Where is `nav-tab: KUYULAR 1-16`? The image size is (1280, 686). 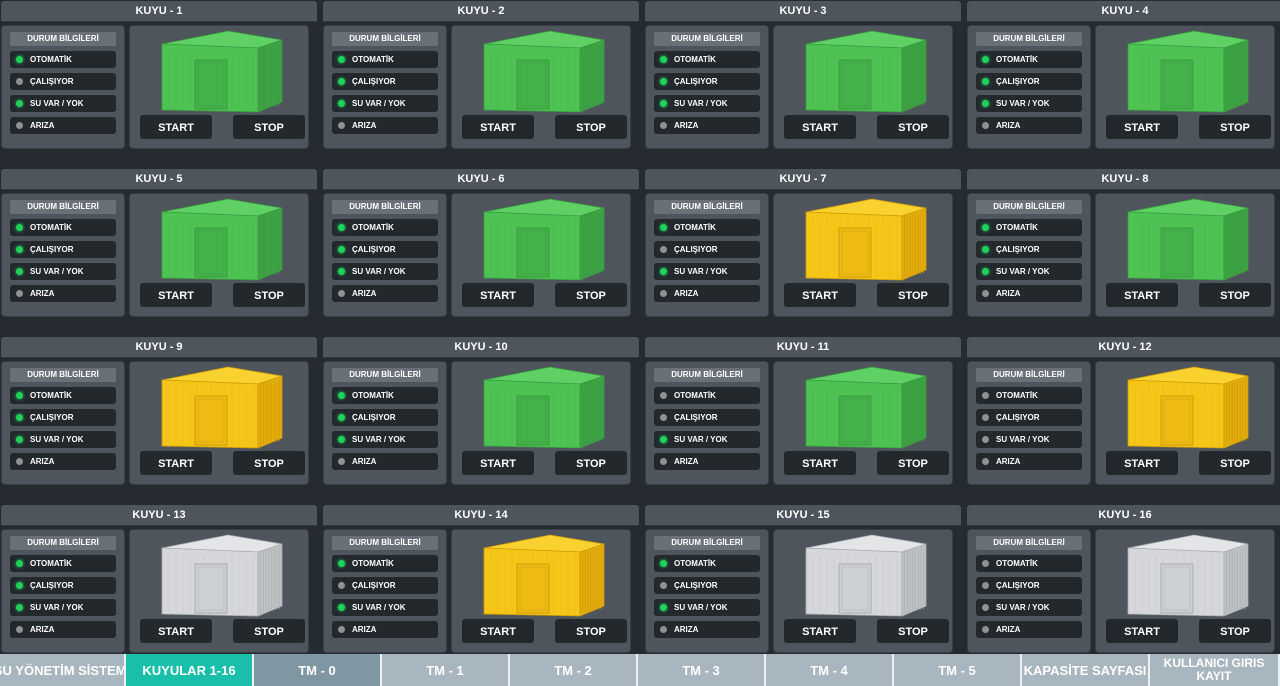 nav-tab: KUYULAR 1-16 is located at coordinates (190, 670).